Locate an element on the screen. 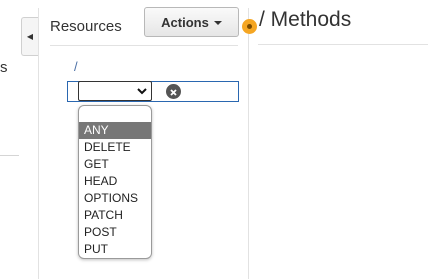 This screenshot has height=279, width=428. method-option-patch: PATCH is located at coordinates (115, 215).